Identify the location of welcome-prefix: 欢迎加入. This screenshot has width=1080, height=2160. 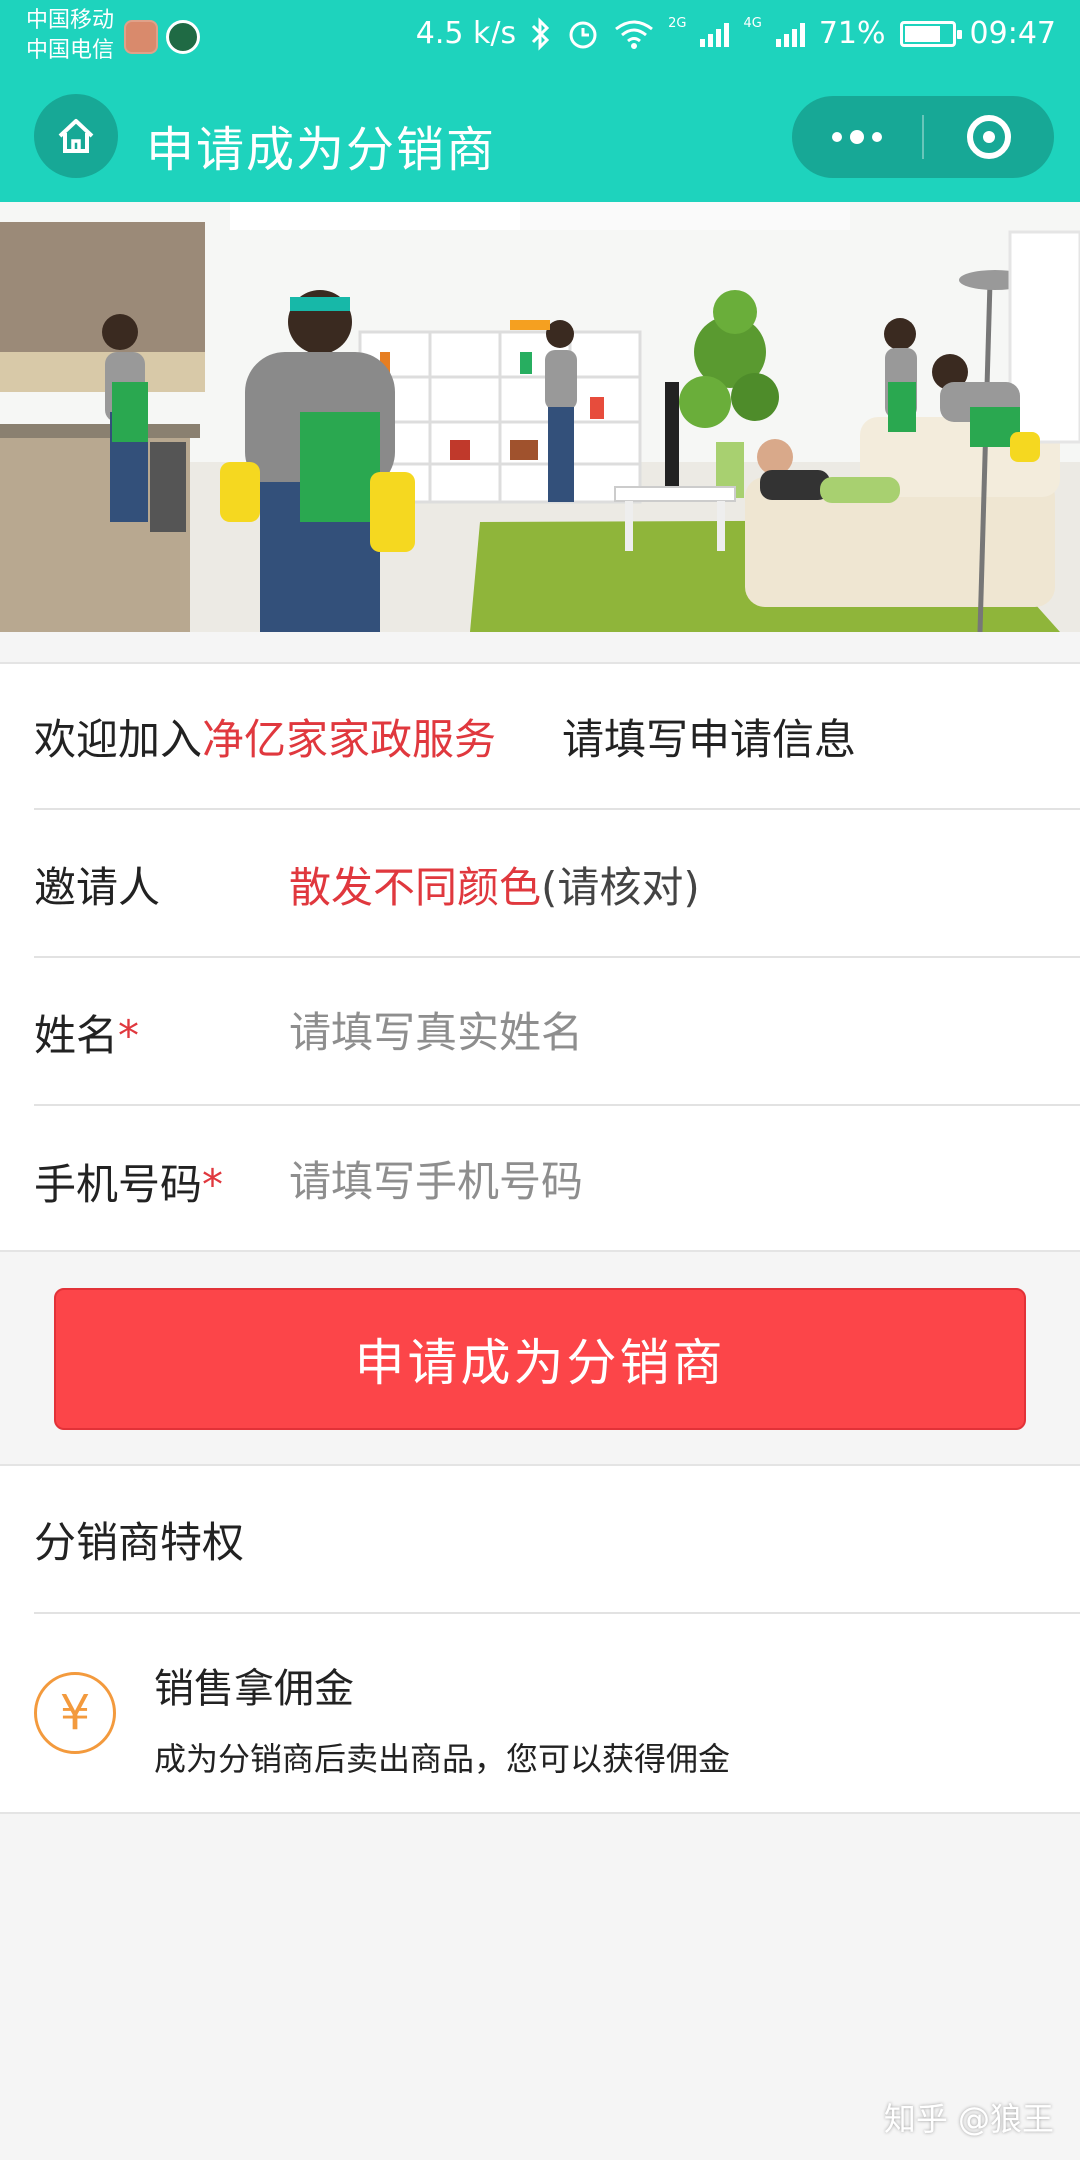
(118, 739).